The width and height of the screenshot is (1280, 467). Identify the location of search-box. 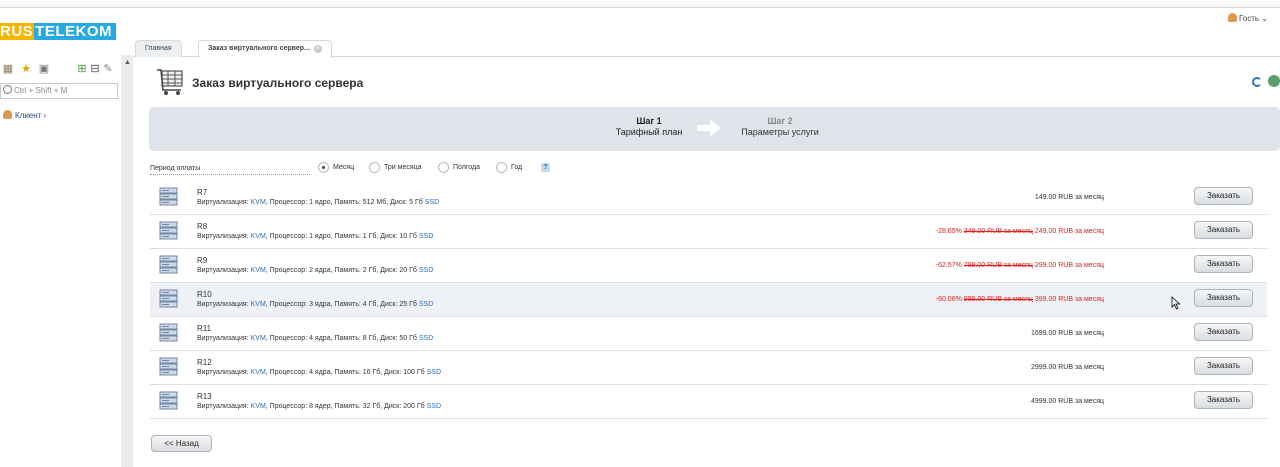
(59, 91).